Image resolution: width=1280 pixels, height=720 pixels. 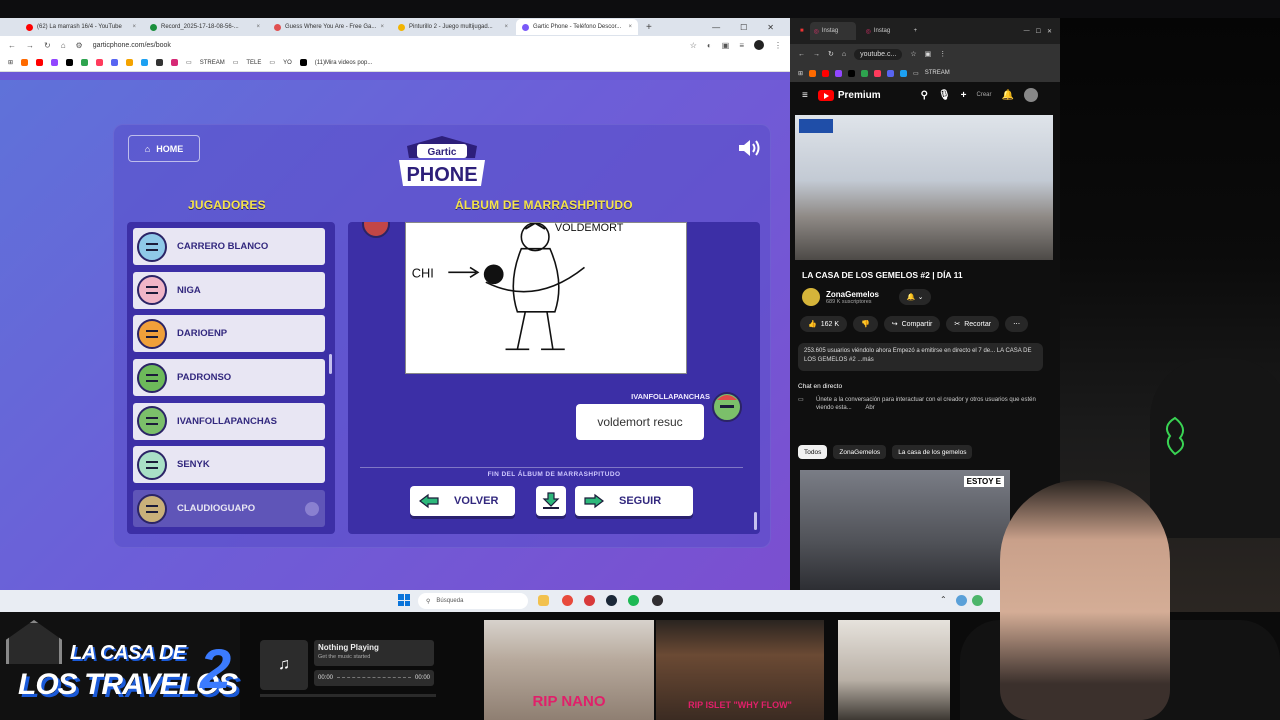 I want to click on media-icon: ≡, so click(x=741, y=45).